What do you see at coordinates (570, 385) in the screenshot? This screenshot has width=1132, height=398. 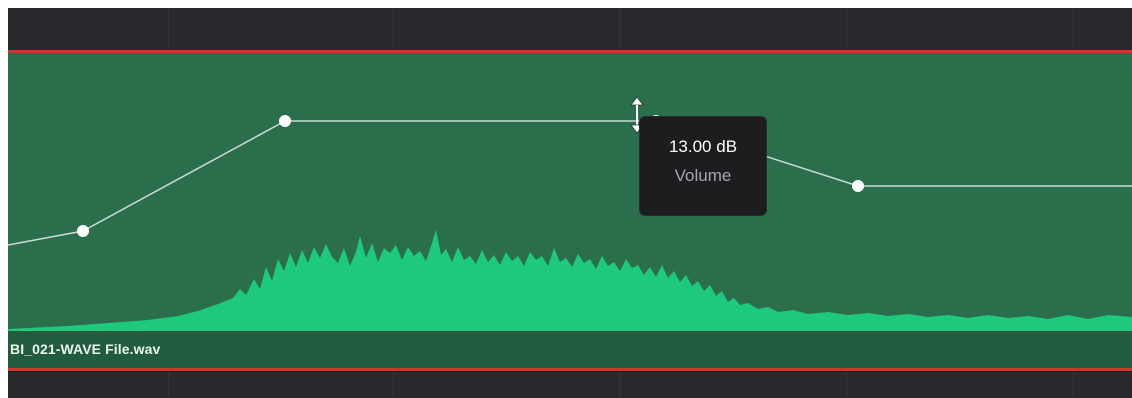 I see `lower-track-row` at bounding box center [570, 385].